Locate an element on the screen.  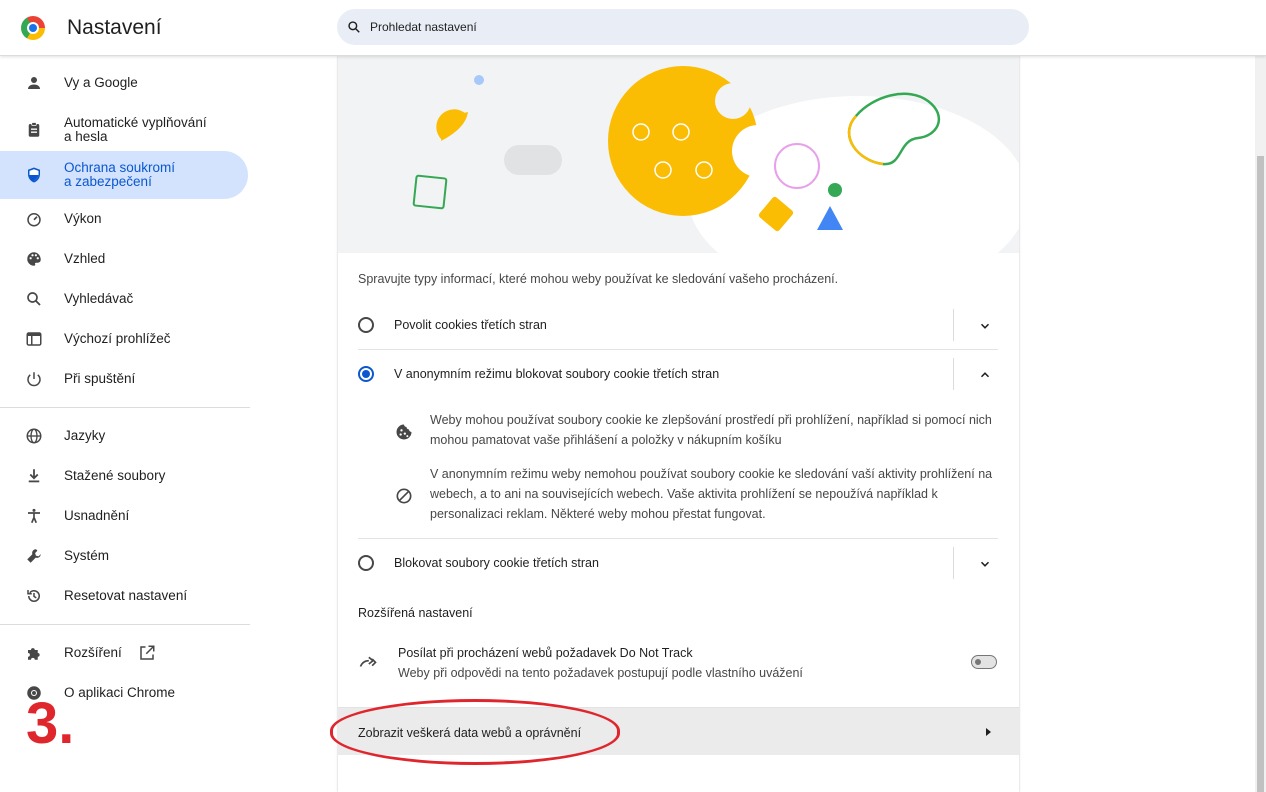
chevron-up-icon is located at coordinates (985, 375).